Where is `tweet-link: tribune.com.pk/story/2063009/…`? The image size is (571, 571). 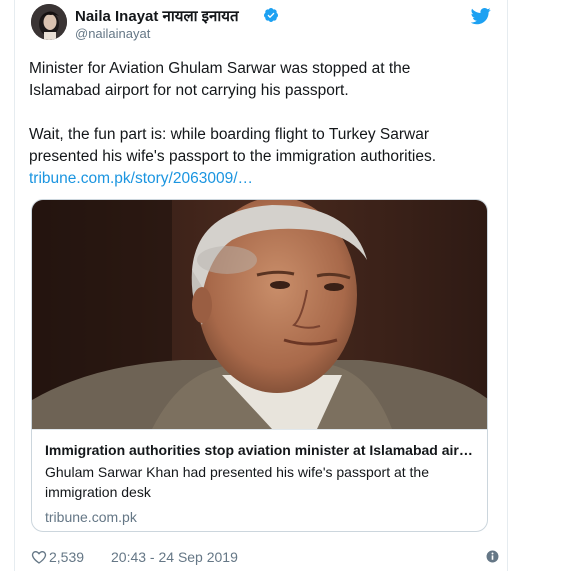
tweet-link: tribune.com.pk/story/2063009/… is located at coordinates (141, 178).